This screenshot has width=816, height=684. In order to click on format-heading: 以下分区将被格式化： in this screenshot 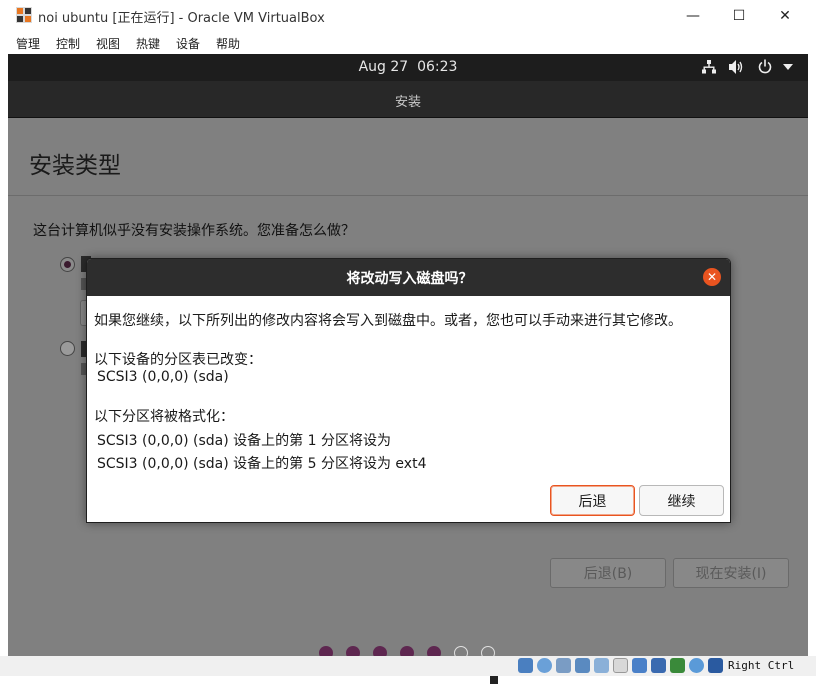, I will do `click(164, 417)`.